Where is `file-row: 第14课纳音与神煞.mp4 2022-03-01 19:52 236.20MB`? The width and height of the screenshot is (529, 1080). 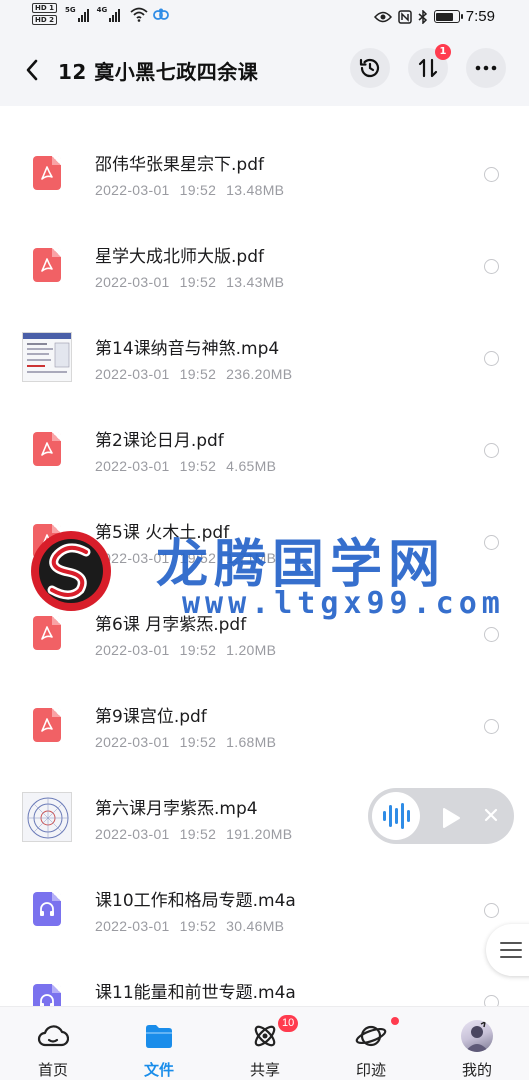
file-row: 第14课纳音与神煞.mp4 2022-03-01 19:52 236.20MB is located at coordinates (264, 358).